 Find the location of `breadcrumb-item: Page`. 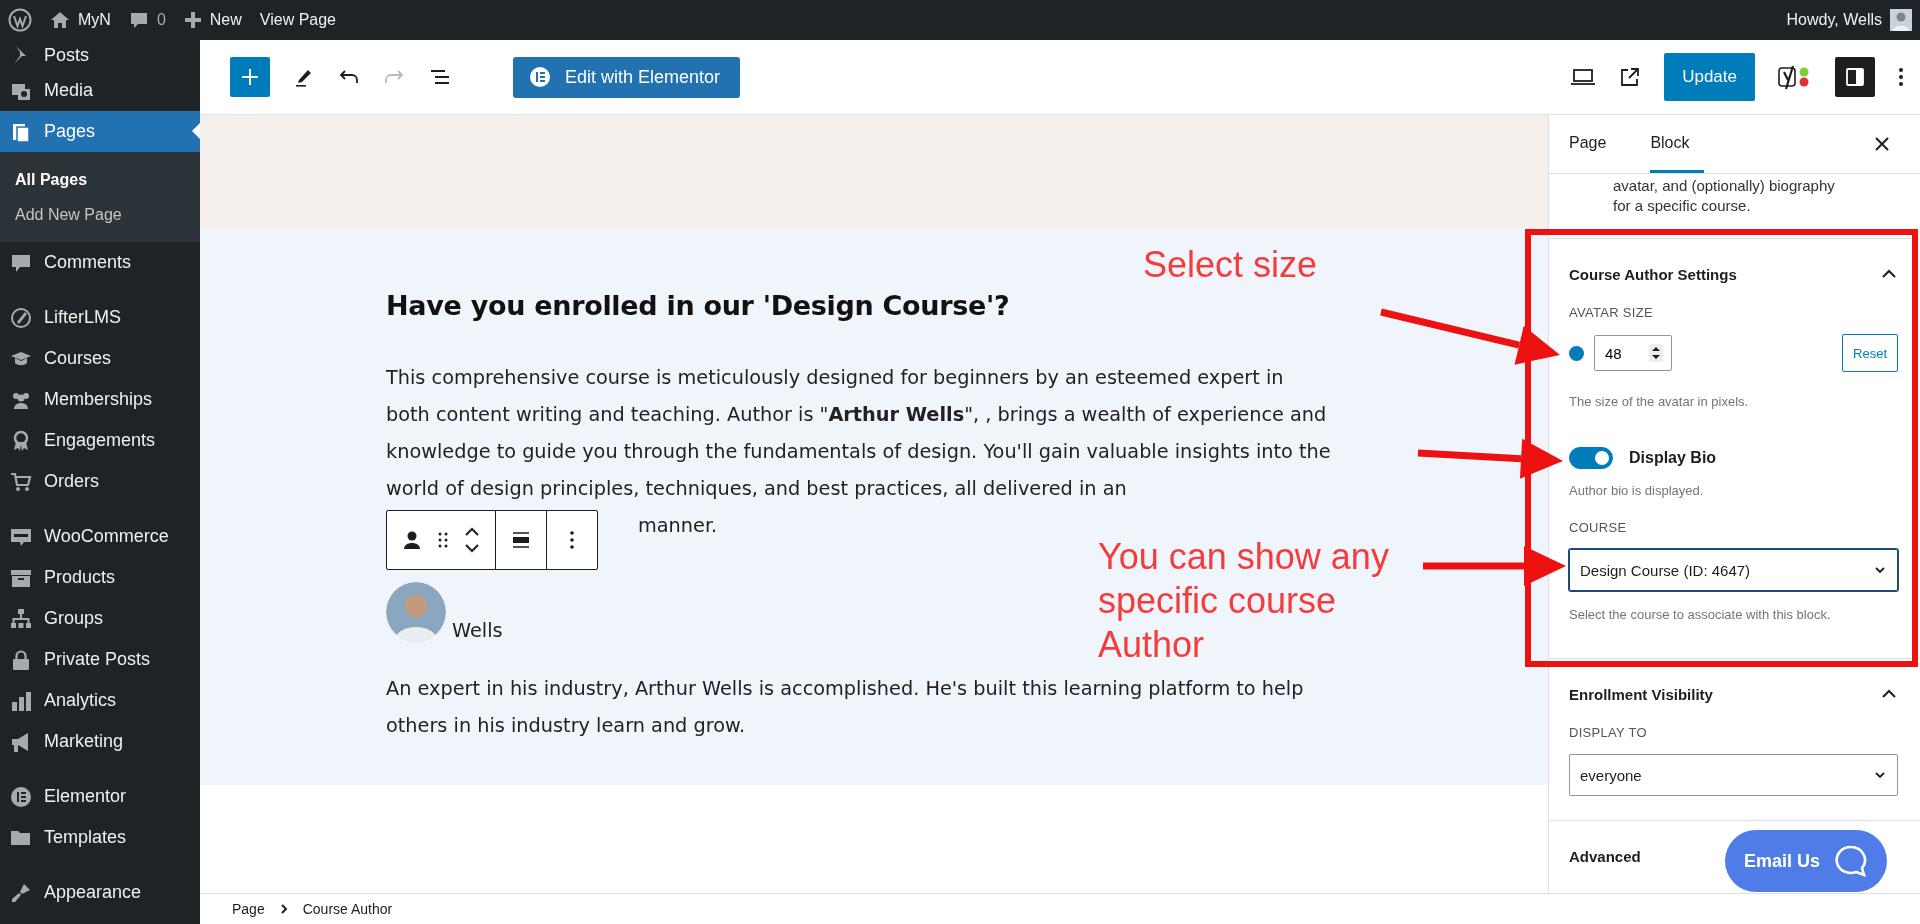

breadcrumb-item: Page is located at coordinates (248, 909).